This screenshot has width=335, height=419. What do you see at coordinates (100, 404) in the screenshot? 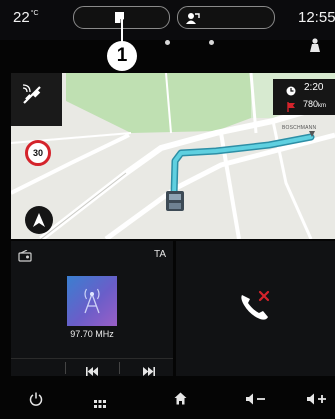
I see `apps-grid-icon` at bounding box center [100, 404].